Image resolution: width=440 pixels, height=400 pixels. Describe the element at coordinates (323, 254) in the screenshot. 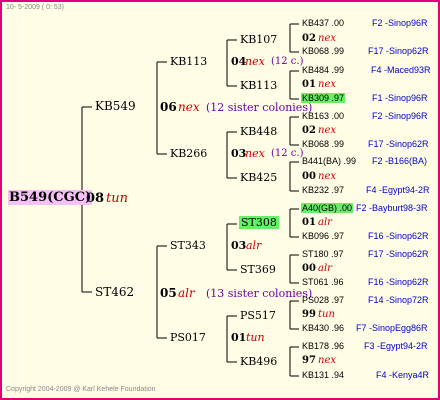

I see `gen4-name: ST180 .97` at that location.